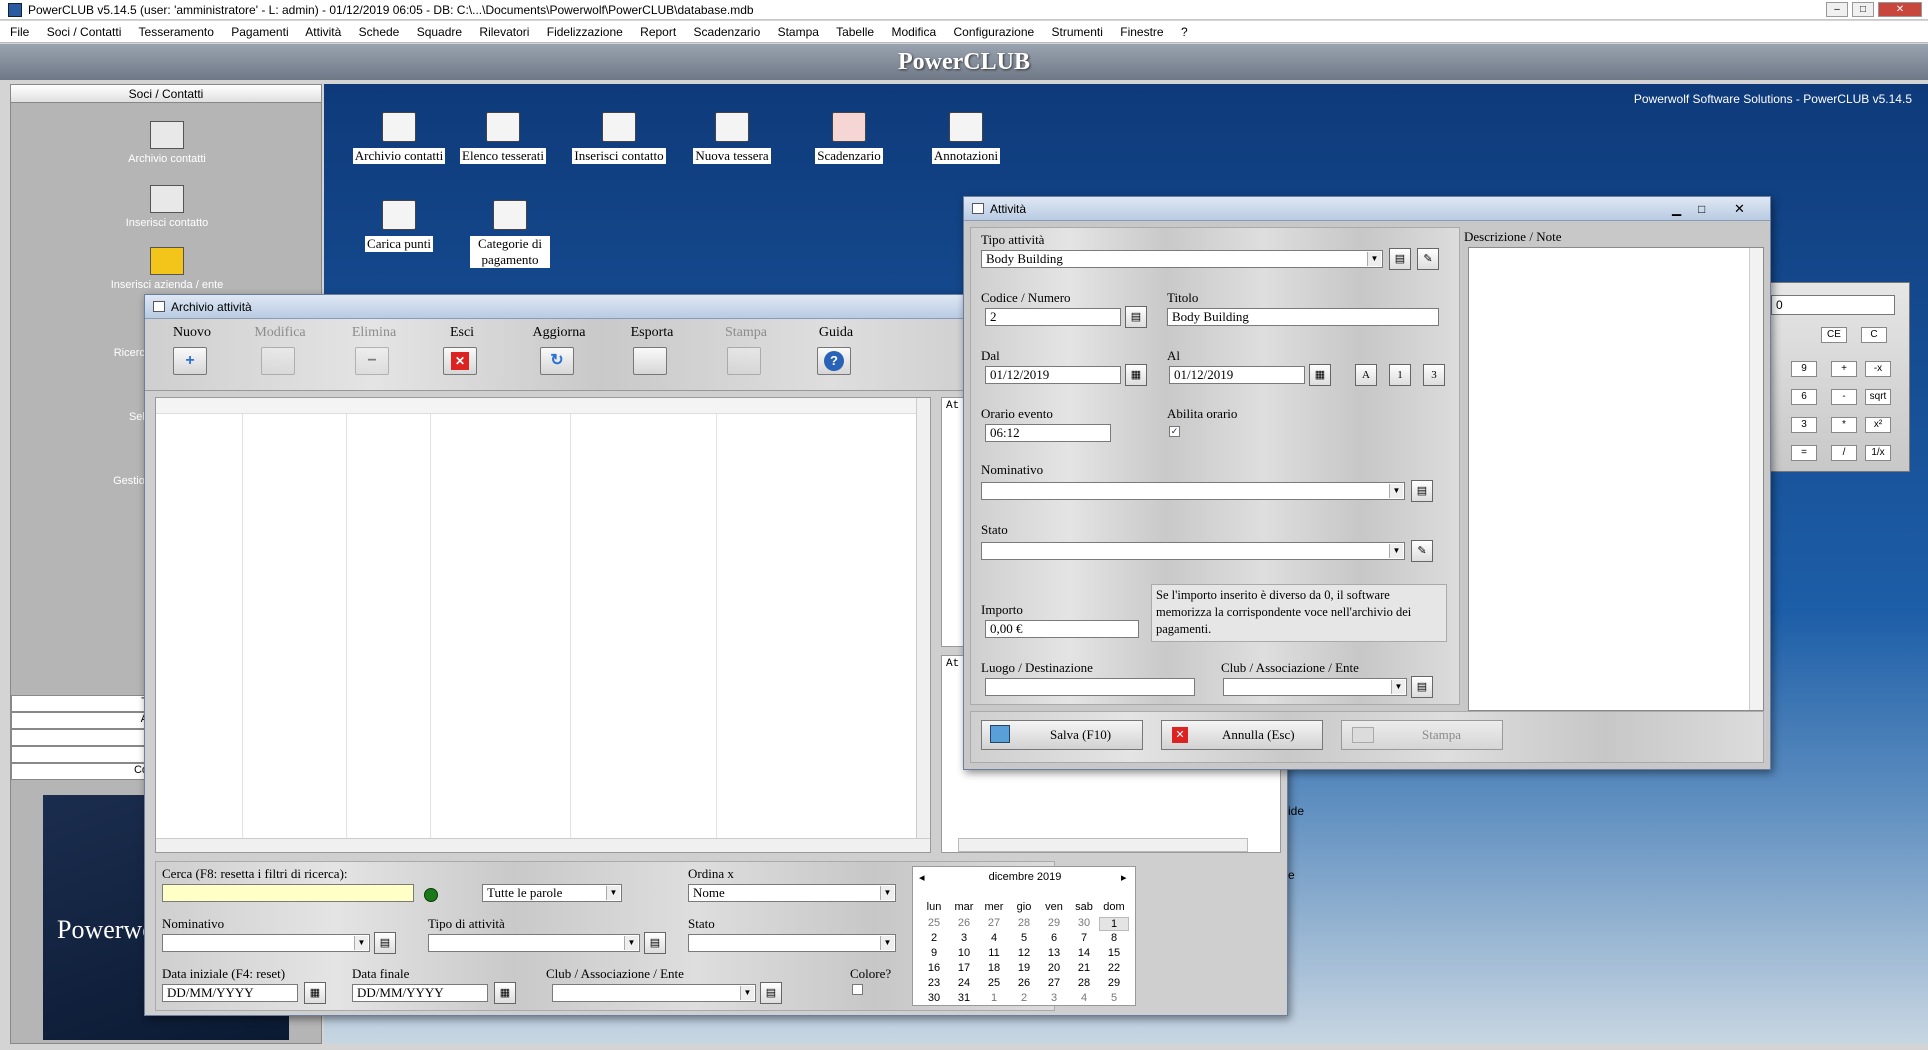 Image resolution: width=1928 pixels, height=1050 pixels. I want to click on calendar-day: 12, so click(1024, 953).